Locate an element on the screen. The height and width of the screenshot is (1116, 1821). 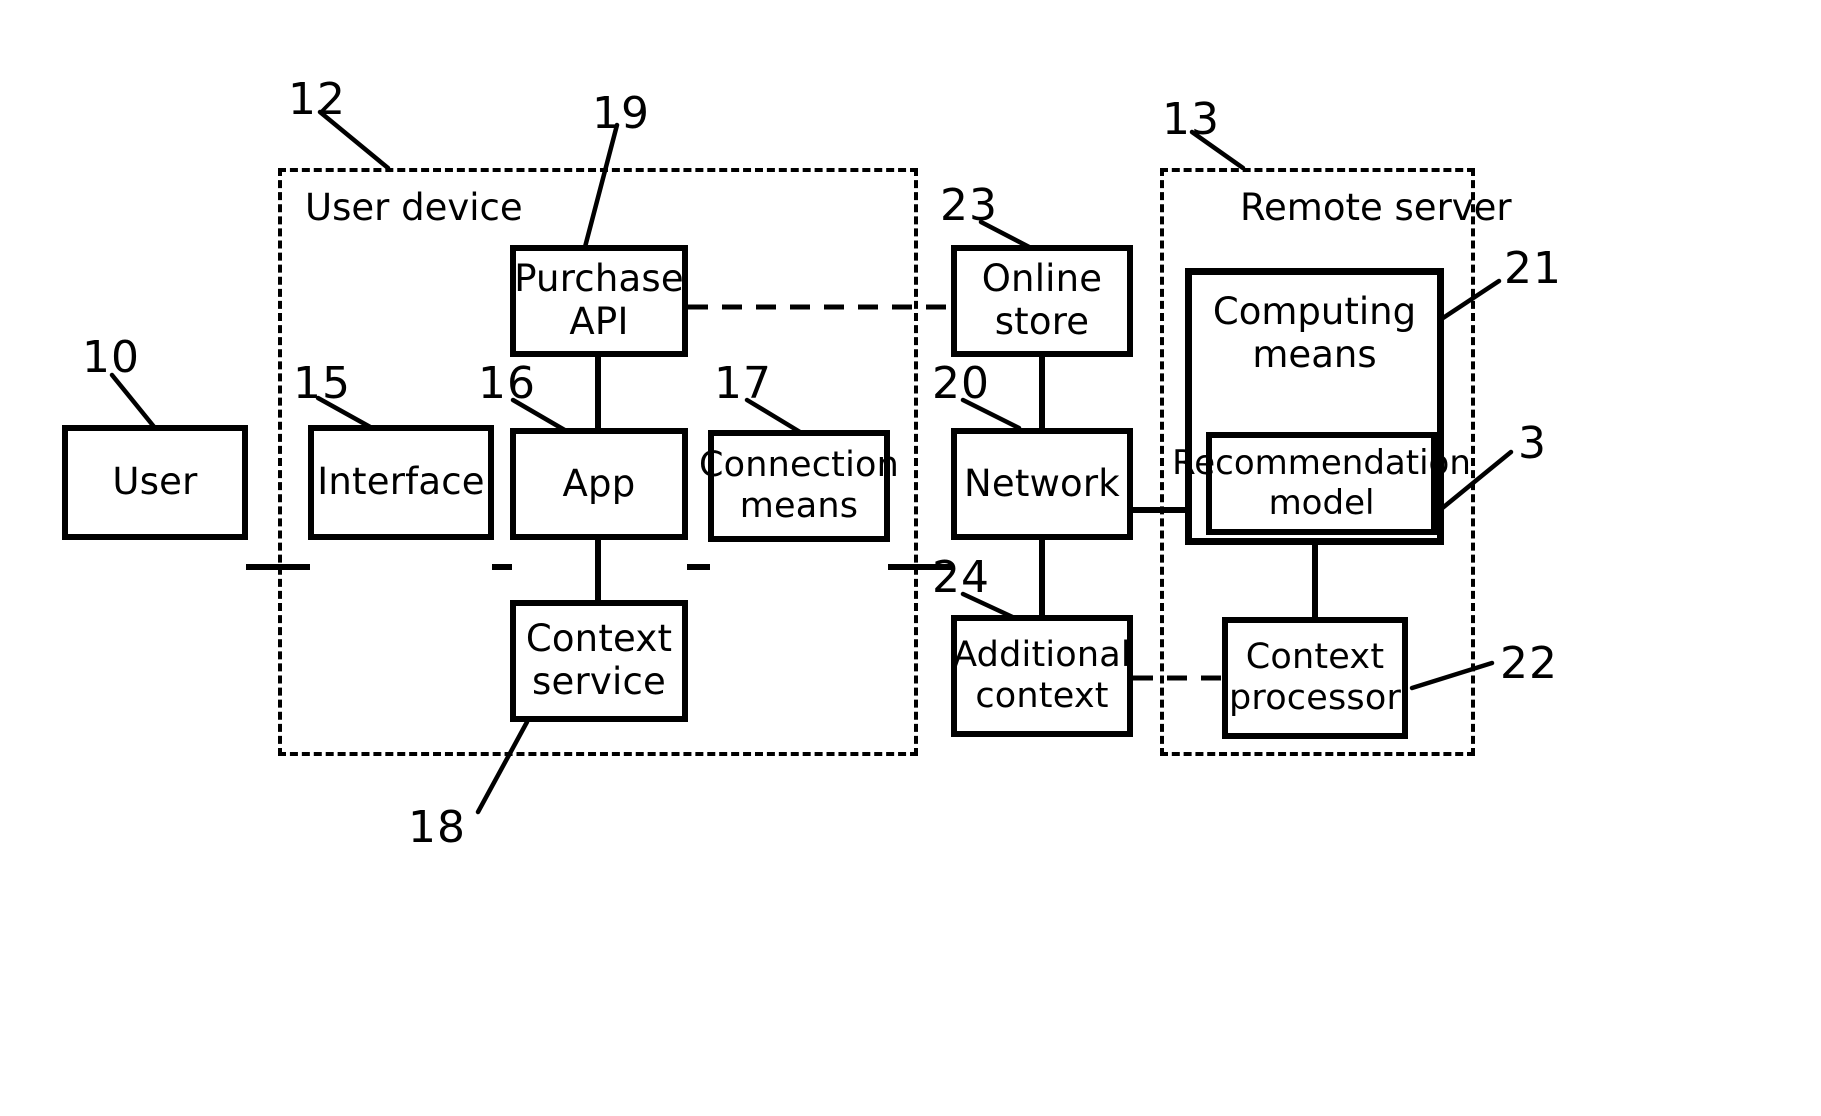
block-context-service-label: Context service is located at coordinates (599, 660).